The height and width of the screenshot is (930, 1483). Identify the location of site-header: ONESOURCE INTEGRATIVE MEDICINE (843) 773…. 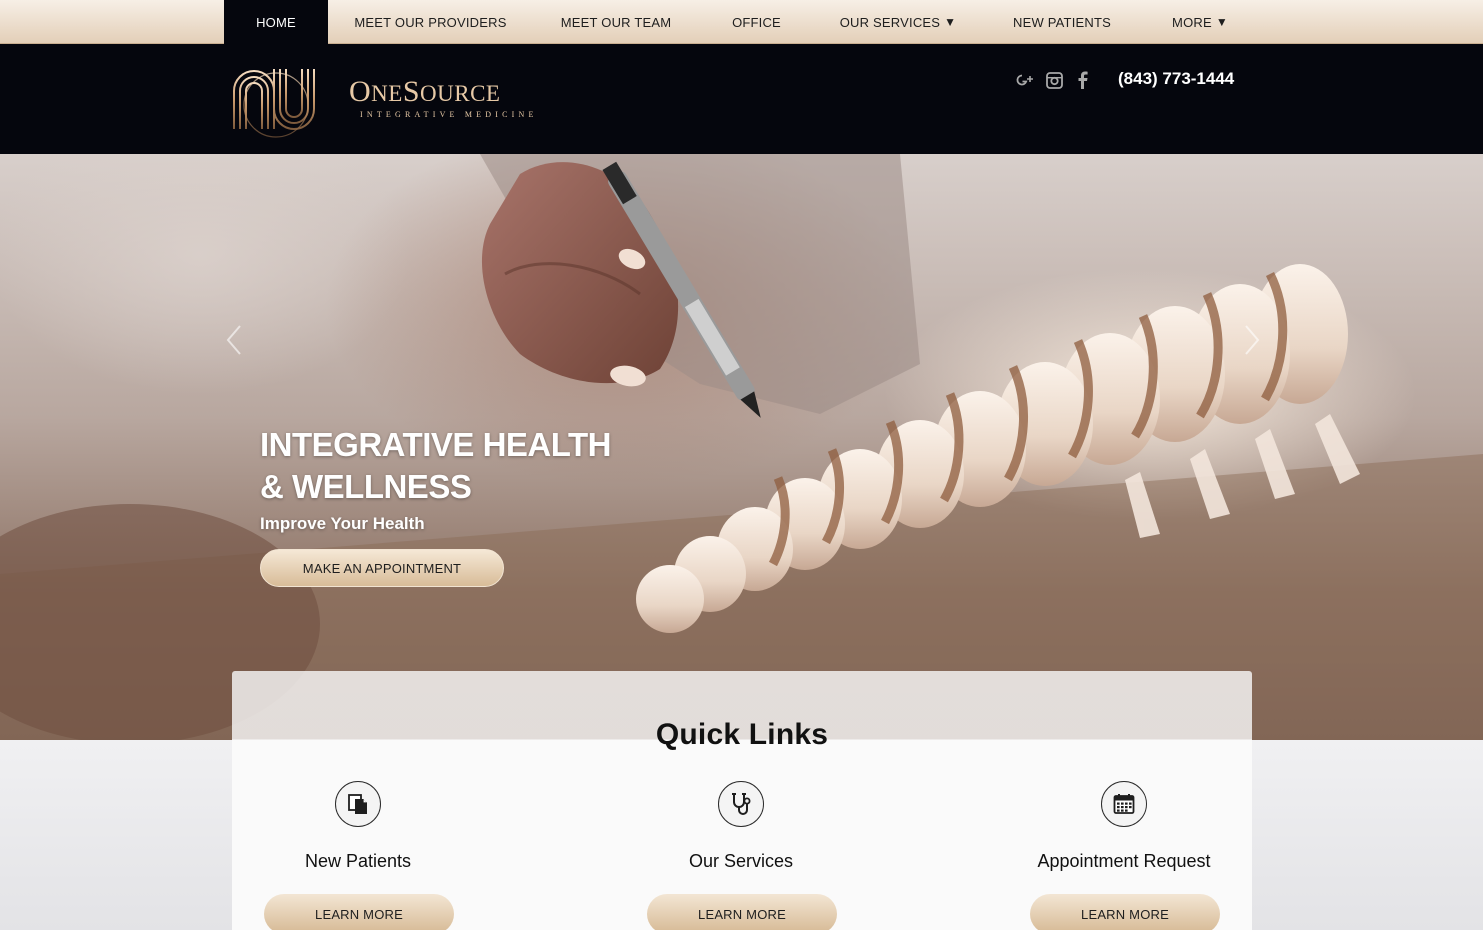
(741, 99).